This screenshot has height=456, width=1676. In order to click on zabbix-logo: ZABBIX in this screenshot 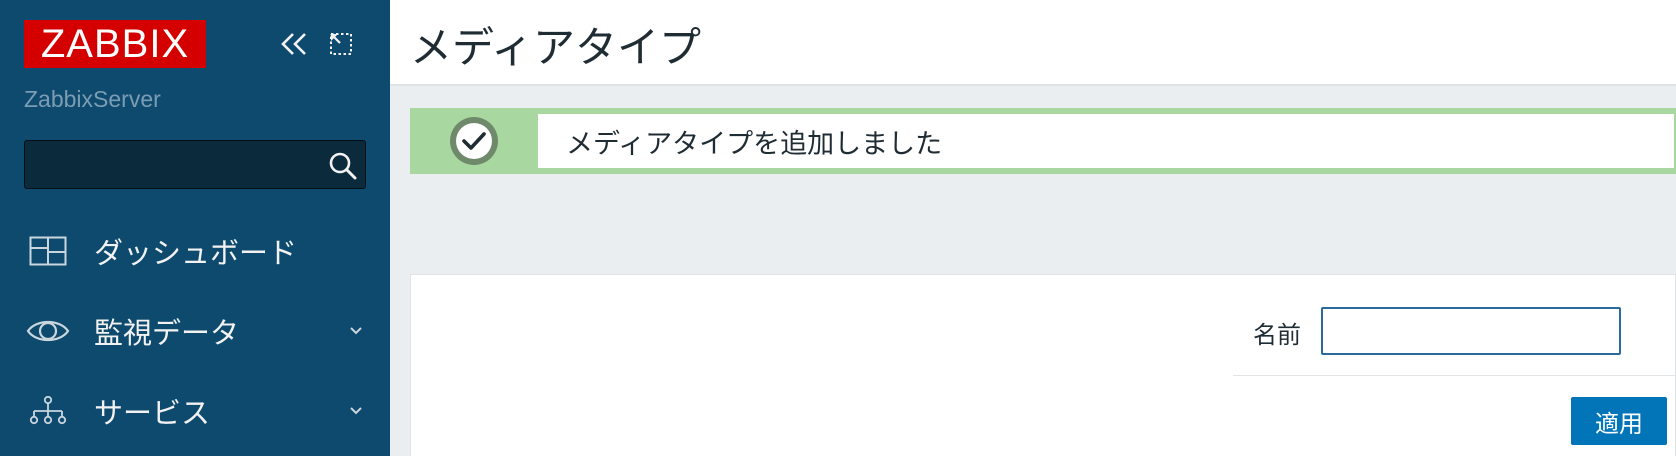, I will do `click(115, 44)`.